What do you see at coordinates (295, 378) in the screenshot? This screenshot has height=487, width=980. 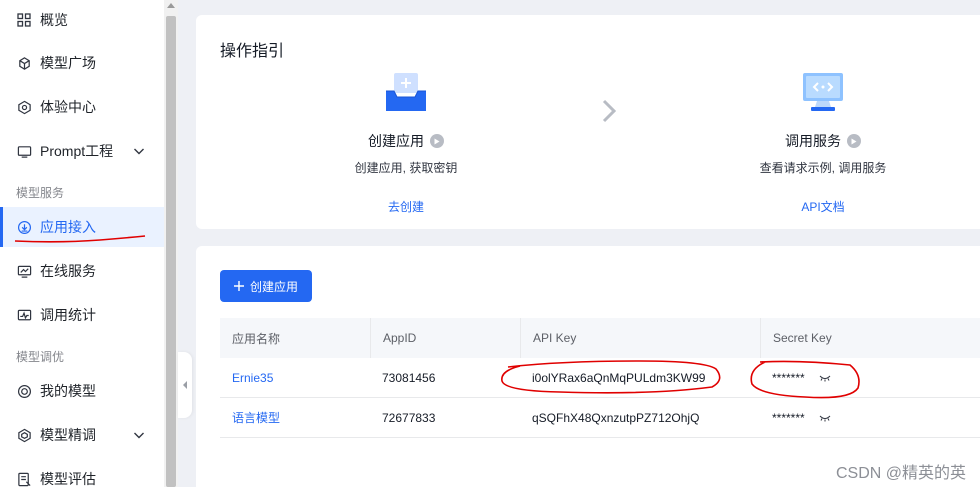 I see `app-name-link: Ernie35` at bounding box center [295, 378].